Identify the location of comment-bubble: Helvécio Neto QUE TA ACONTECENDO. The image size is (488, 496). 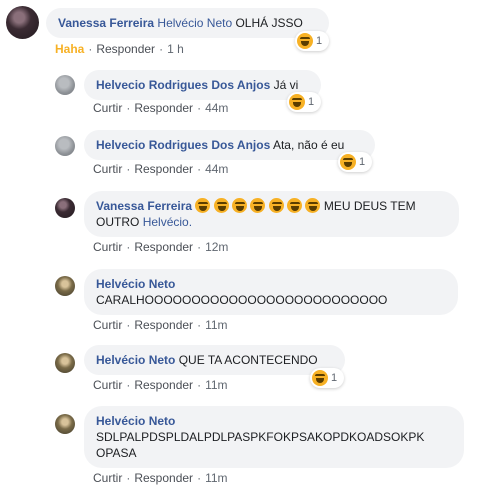
(214, 360).